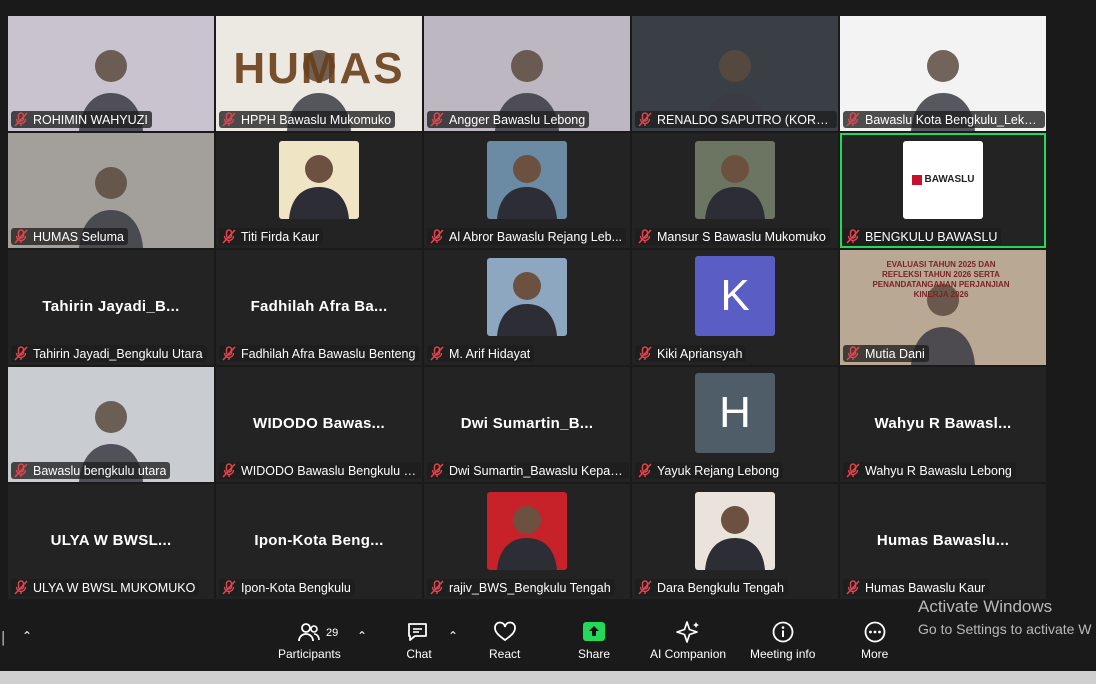 This screenshot has height=684, width=1096. I want to click on more-button: More, so click(874, 641).